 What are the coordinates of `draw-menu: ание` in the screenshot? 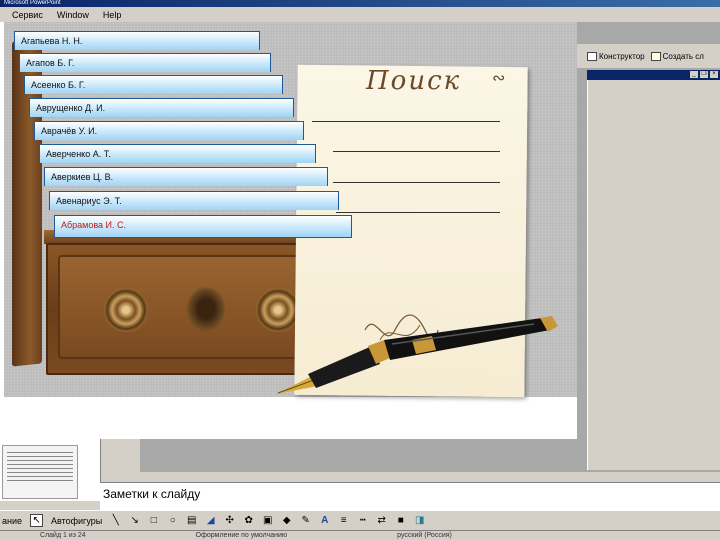 It's located at (12, 521).